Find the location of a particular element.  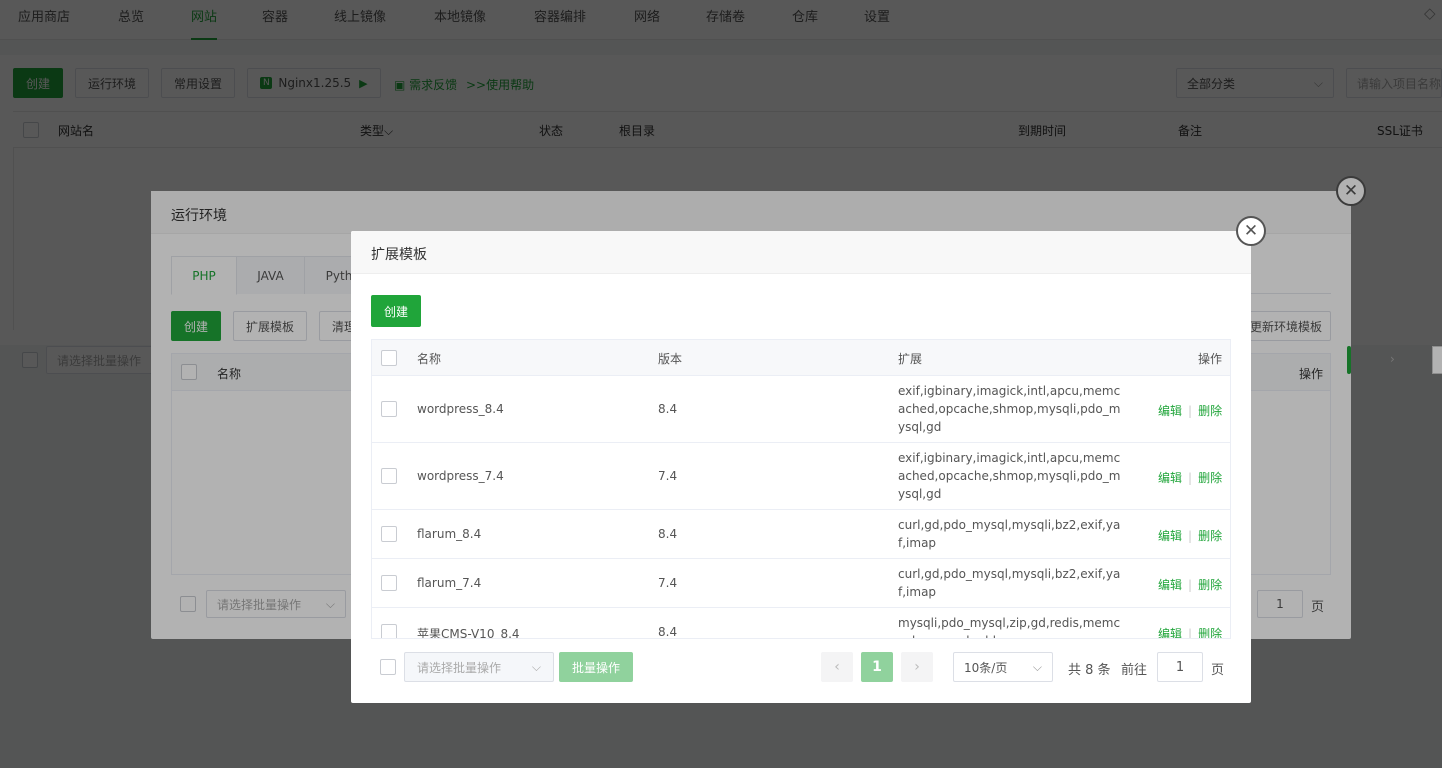

goto-label: 前往 is located at coordinates (1134, 670).